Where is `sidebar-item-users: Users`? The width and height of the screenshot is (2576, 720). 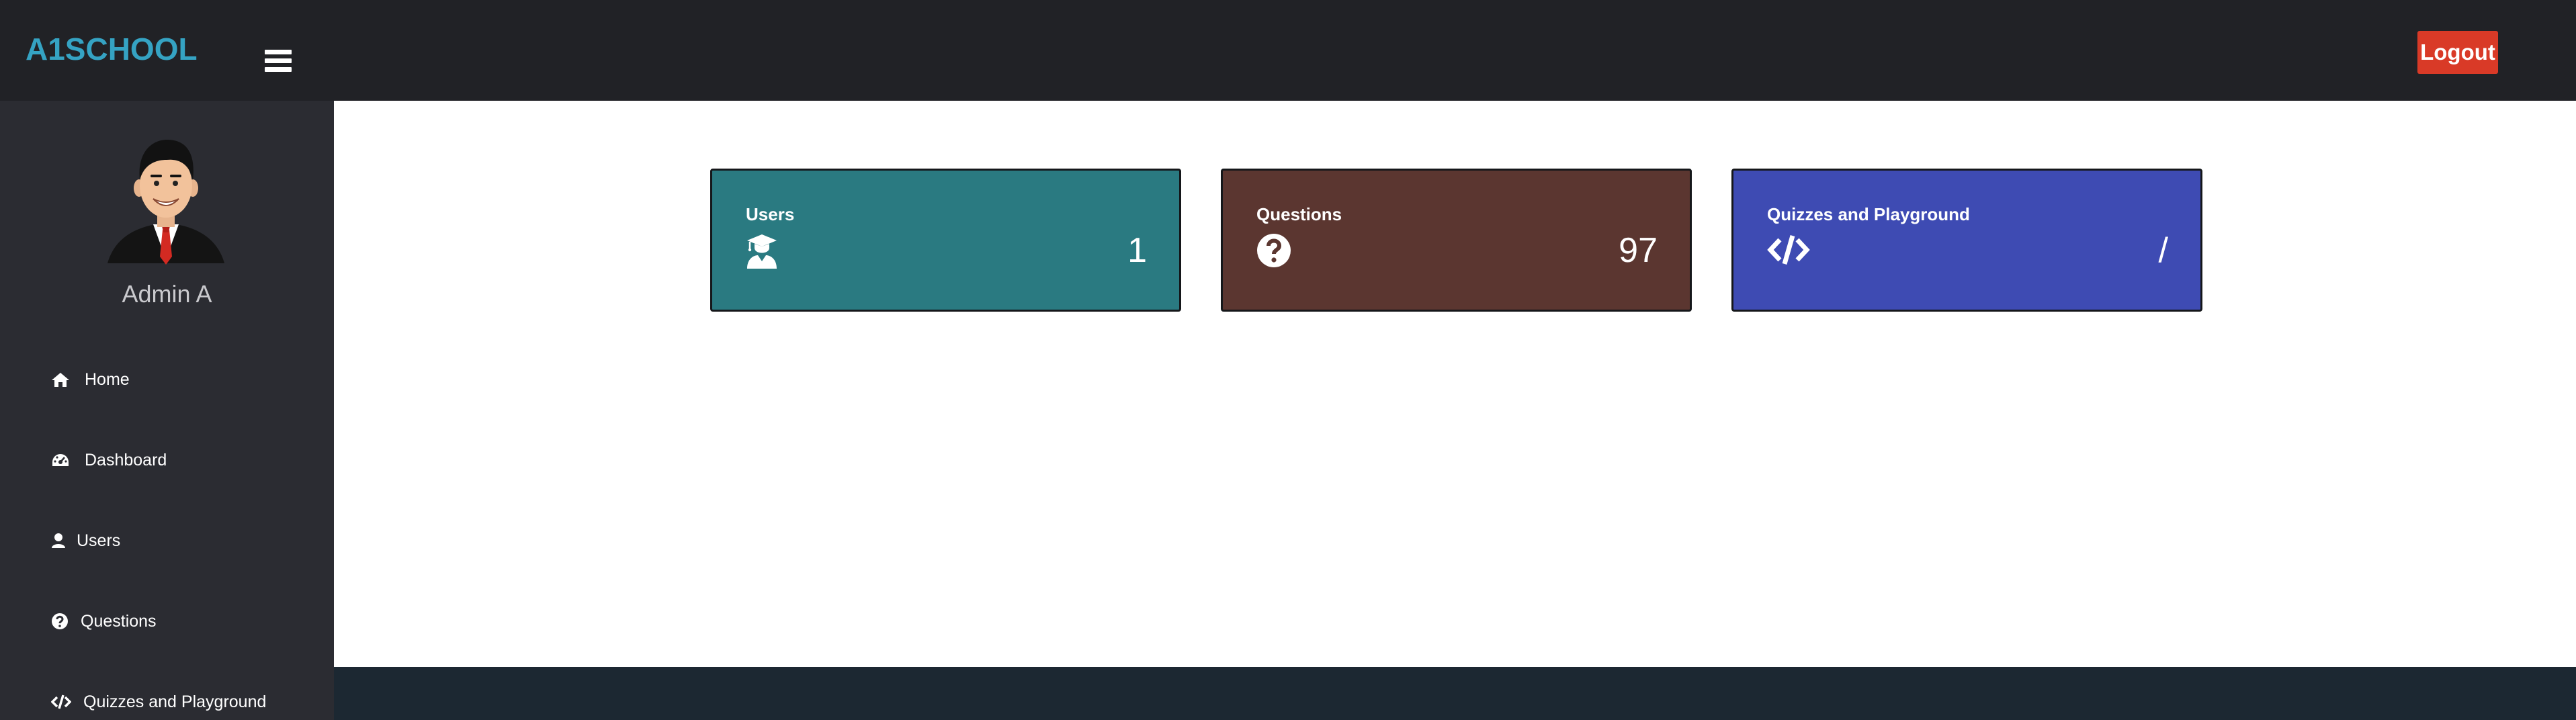 sidebar-item-users: Users is located at coordinates (85, 540).